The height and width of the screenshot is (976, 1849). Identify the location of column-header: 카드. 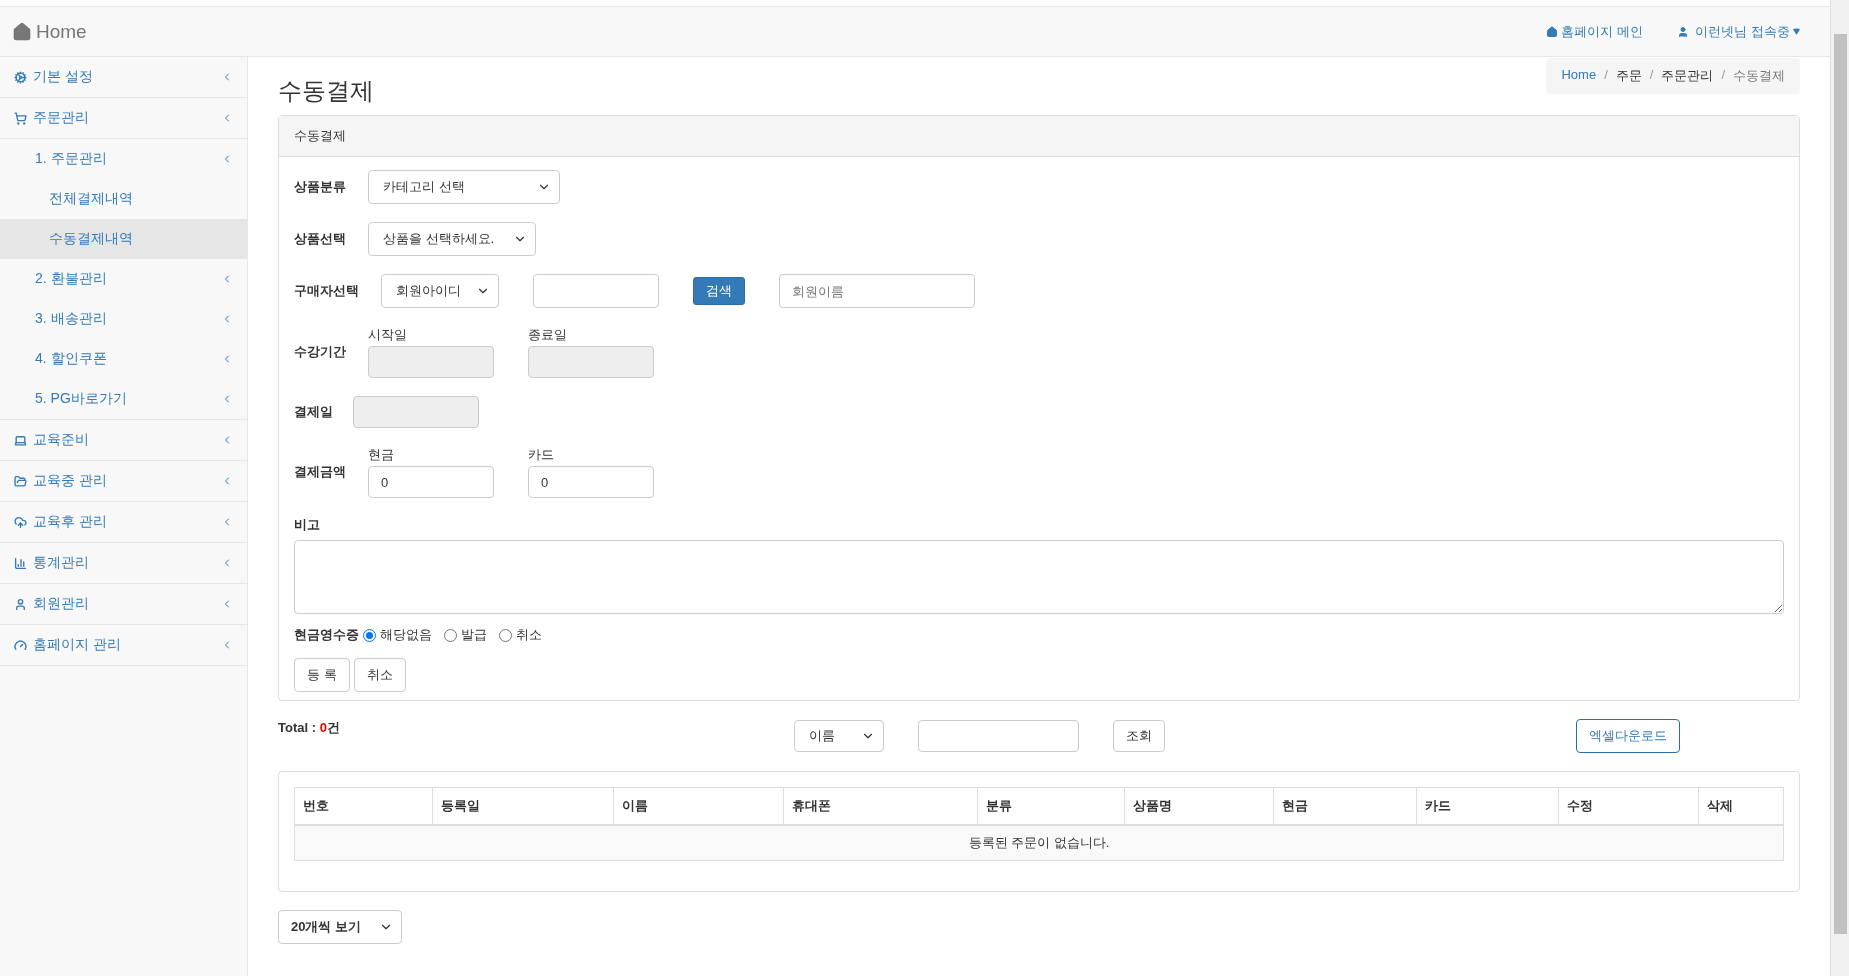
(1487, 806).